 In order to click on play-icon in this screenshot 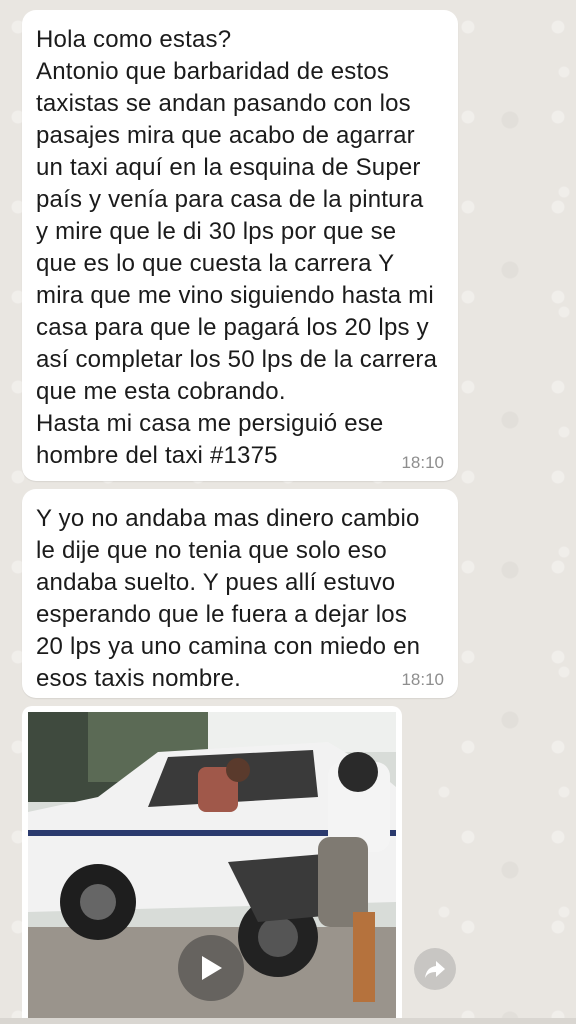, I will do `click(212, 968)`.